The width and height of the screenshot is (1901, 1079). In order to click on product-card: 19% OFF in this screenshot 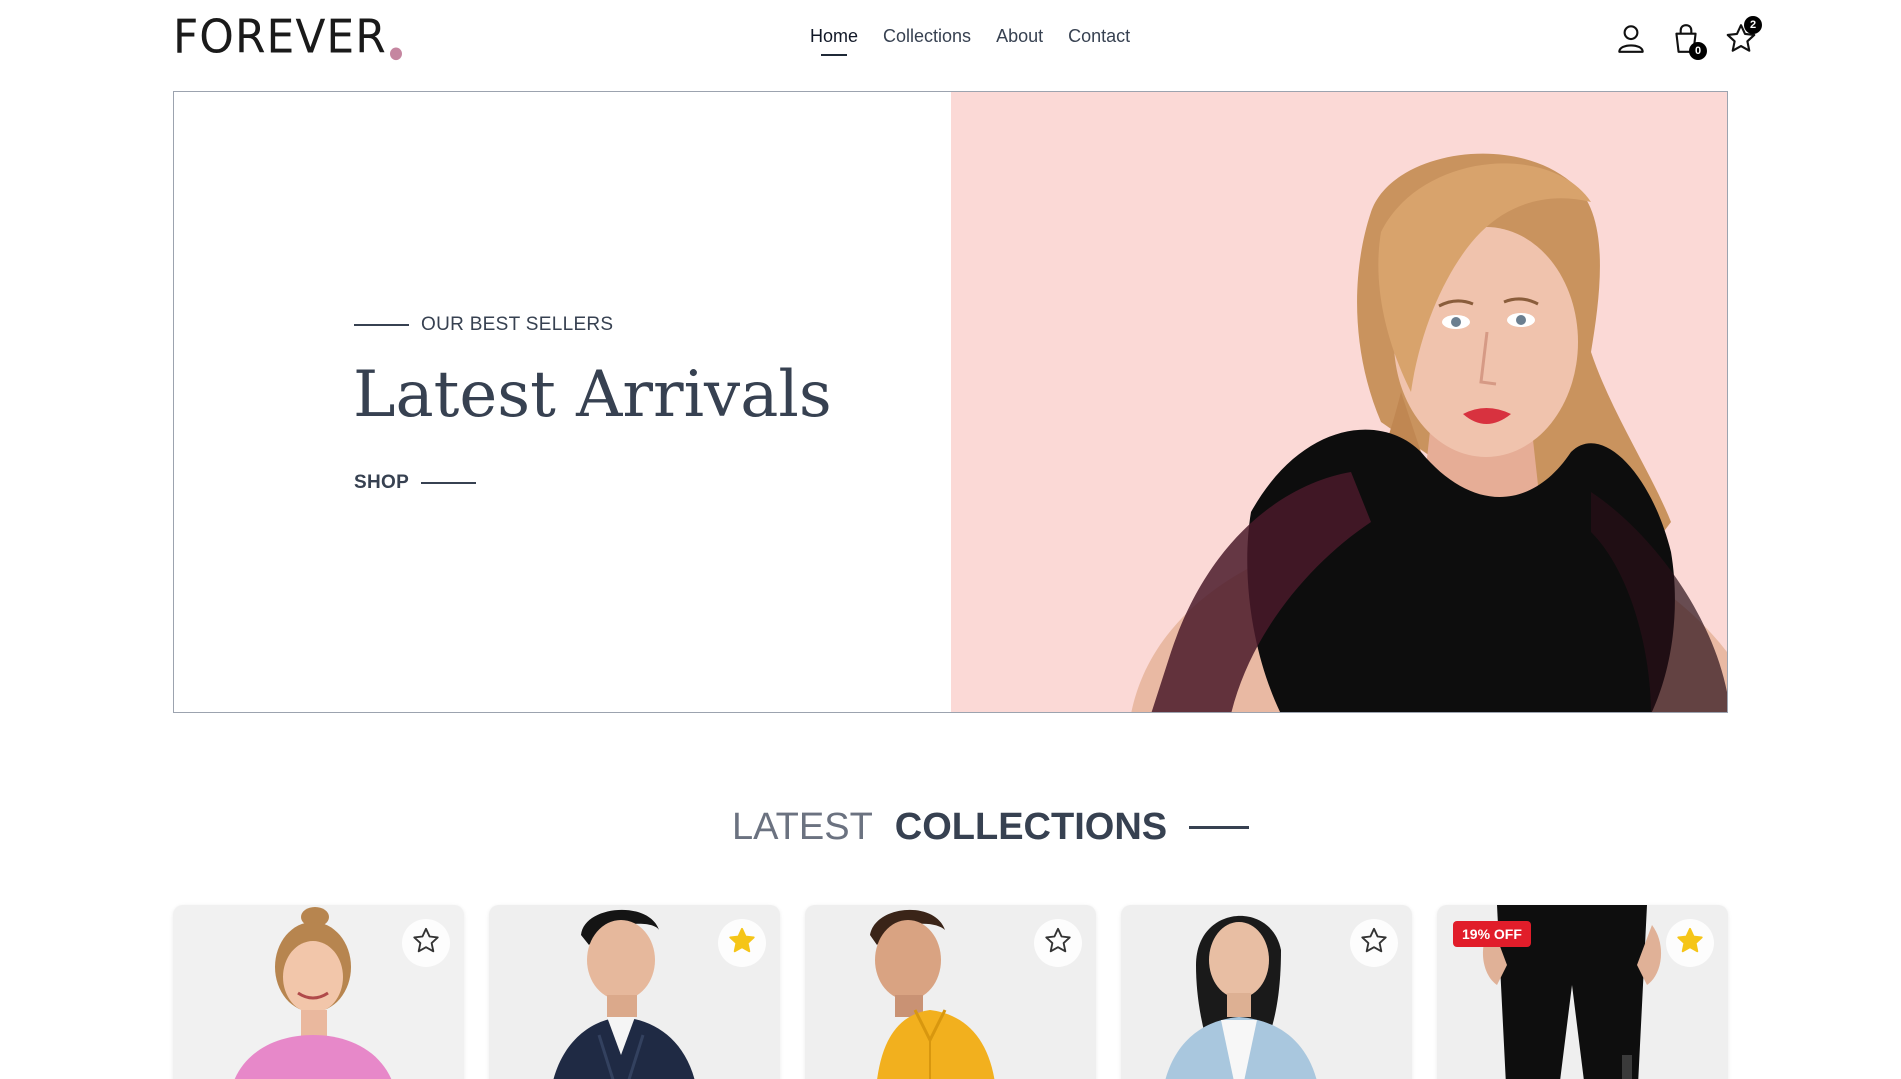, I will do `click(1582, 992)`.